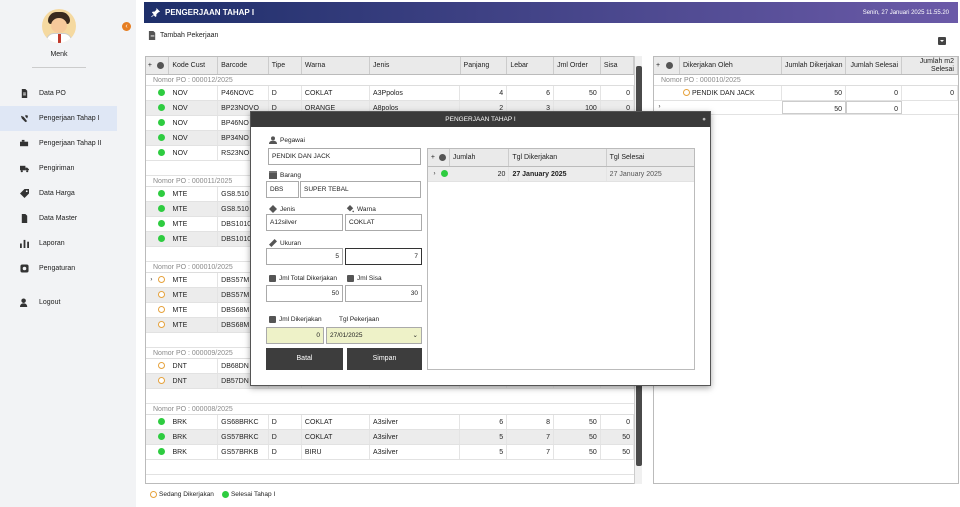  I want to click on diamond-icon, so click(273, 209).